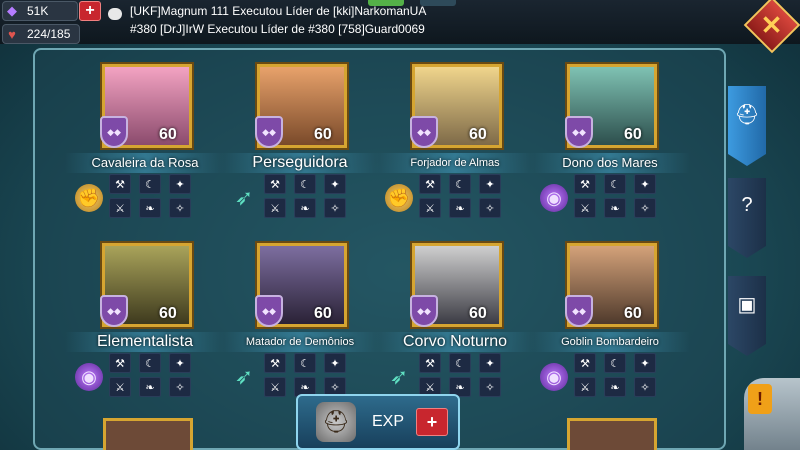 This screenshot has height=450, width=800. Describe the element at coordinates (300, 342) in the screenshot. I see `hero-name: Matador de Demônios` at that location.